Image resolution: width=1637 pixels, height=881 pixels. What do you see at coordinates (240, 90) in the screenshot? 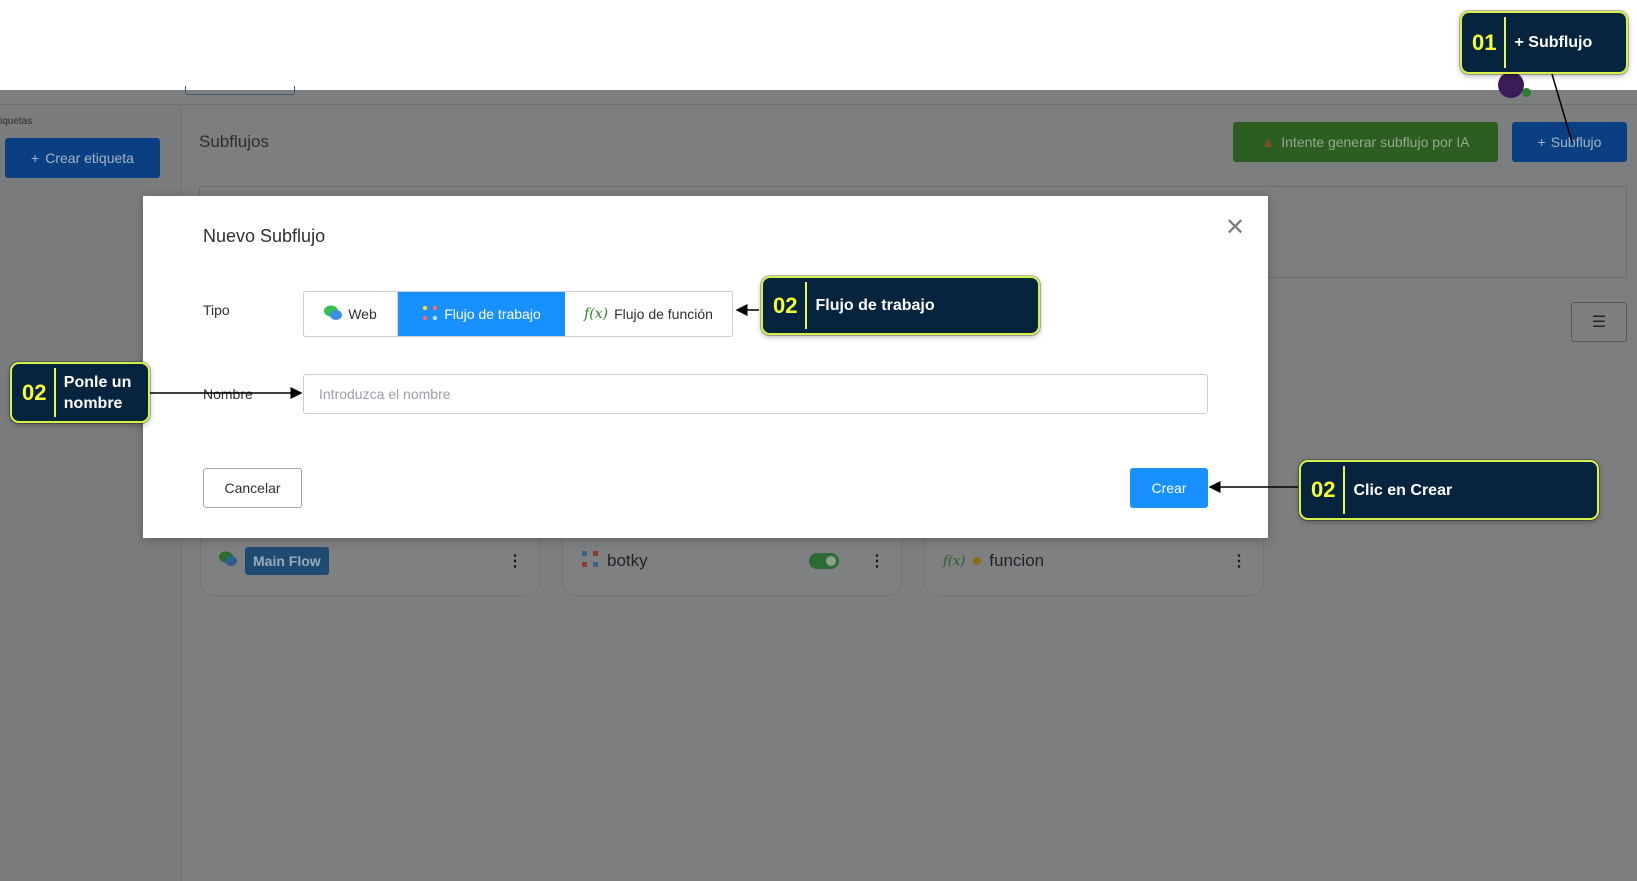
I see `header-tab-stub` at bounding box center [240, 90].